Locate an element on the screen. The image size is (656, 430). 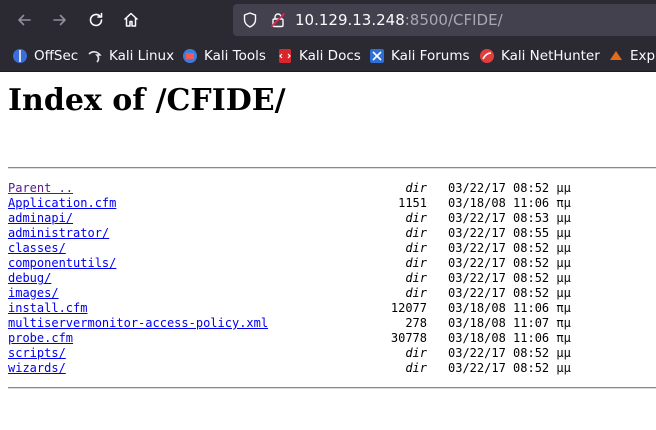
file-link: administrator/ is located at coordinates (58, 233).